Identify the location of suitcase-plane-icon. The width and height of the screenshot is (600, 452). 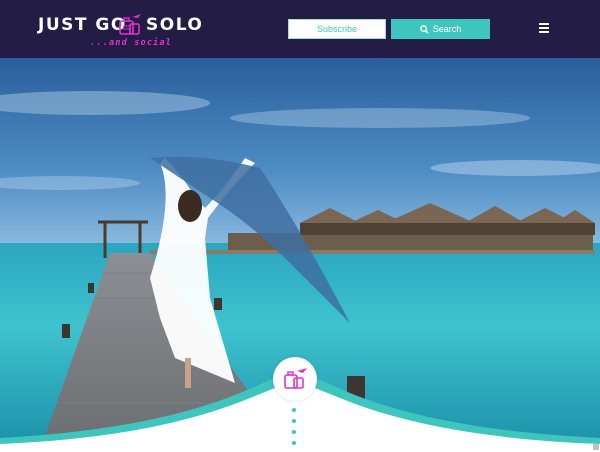
(295, 378).